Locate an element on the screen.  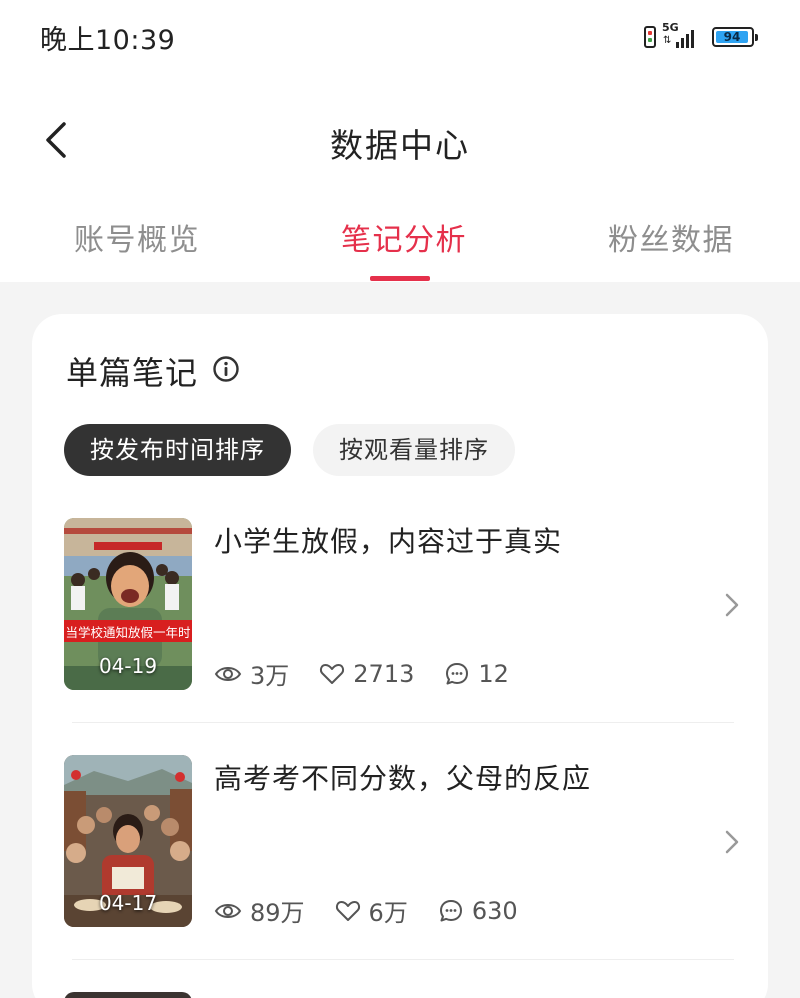
page-title: 数据中心 is located at coordinates (400, 145).